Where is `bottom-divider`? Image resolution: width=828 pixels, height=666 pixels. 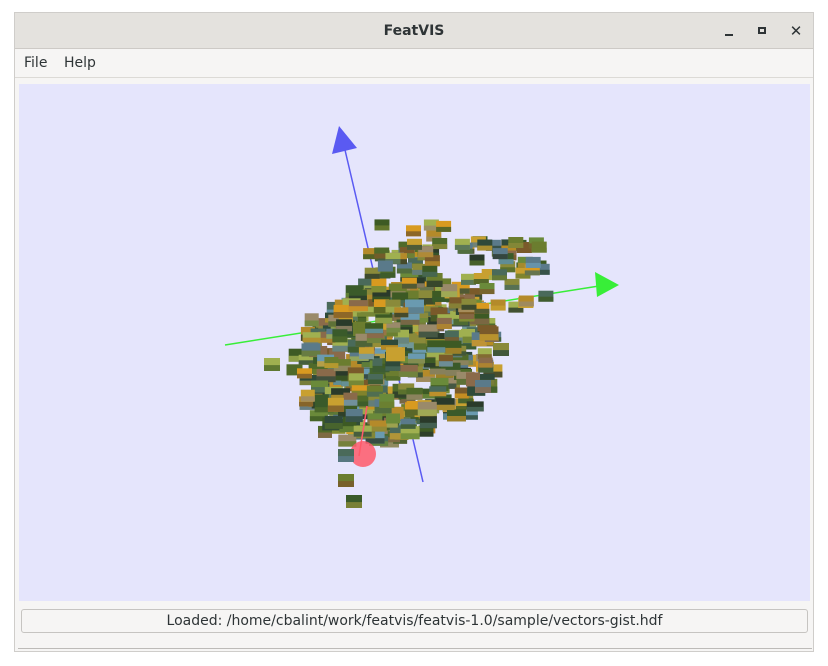
bottom-divider is located at coordinates (415, 648).